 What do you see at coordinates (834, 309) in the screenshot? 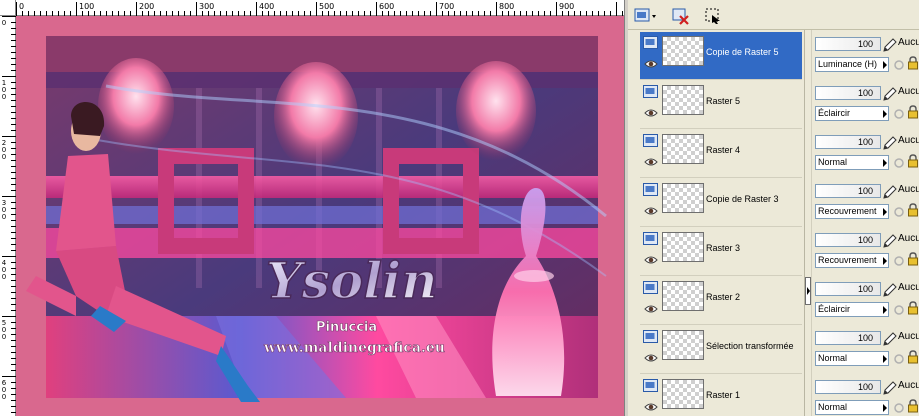
I see `blend-mode-value: Éclaircir` at bounding box center [834, 309].